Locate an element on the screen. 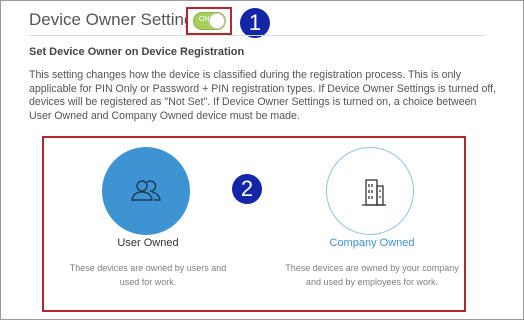  company-owned-circle is located at coordinates (370, 191).